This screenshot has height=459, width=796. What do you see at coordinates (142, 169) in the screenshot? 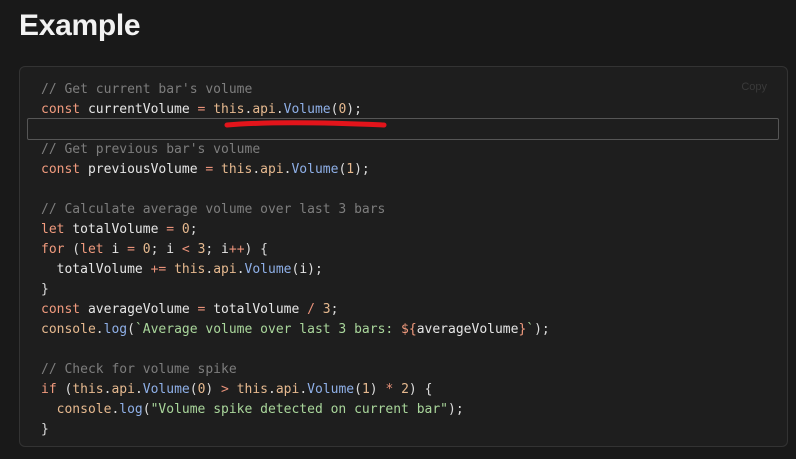
I see `code-token: previousVolume` at bounding box center [142, 169].